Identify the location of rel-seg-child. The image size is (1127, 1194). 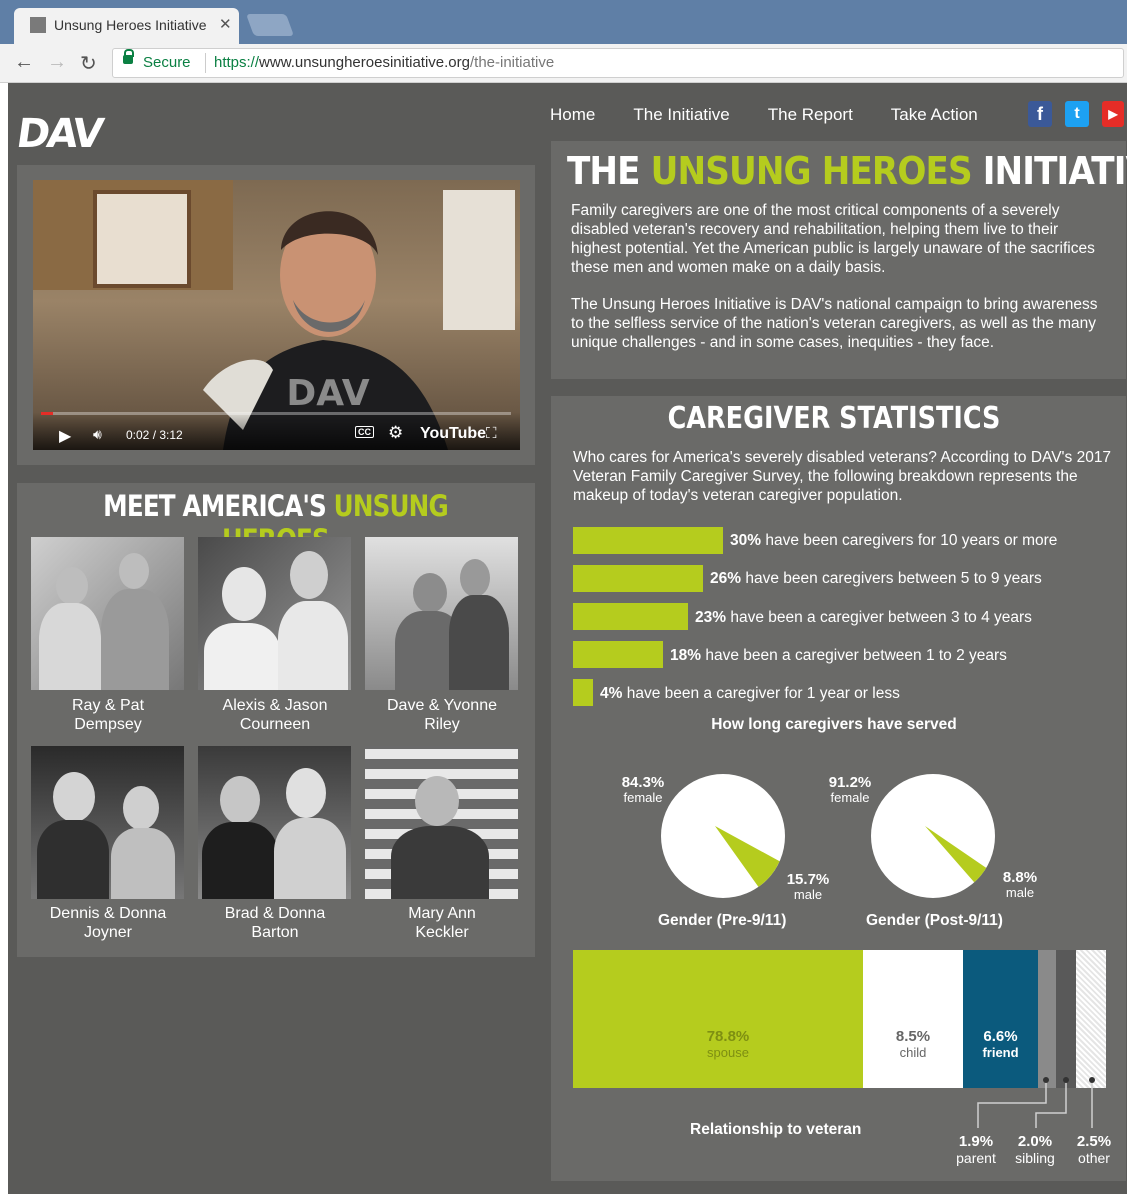
(913, 1019).